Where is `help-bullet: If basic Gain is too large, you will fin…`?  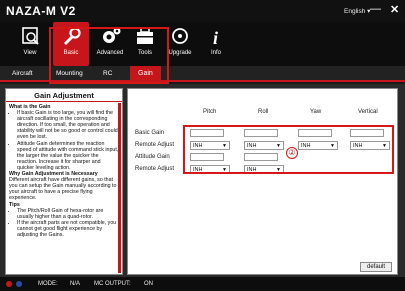 help-bullet: If basic Gain is too large, you will fin… is located at coordinates (68, 125).